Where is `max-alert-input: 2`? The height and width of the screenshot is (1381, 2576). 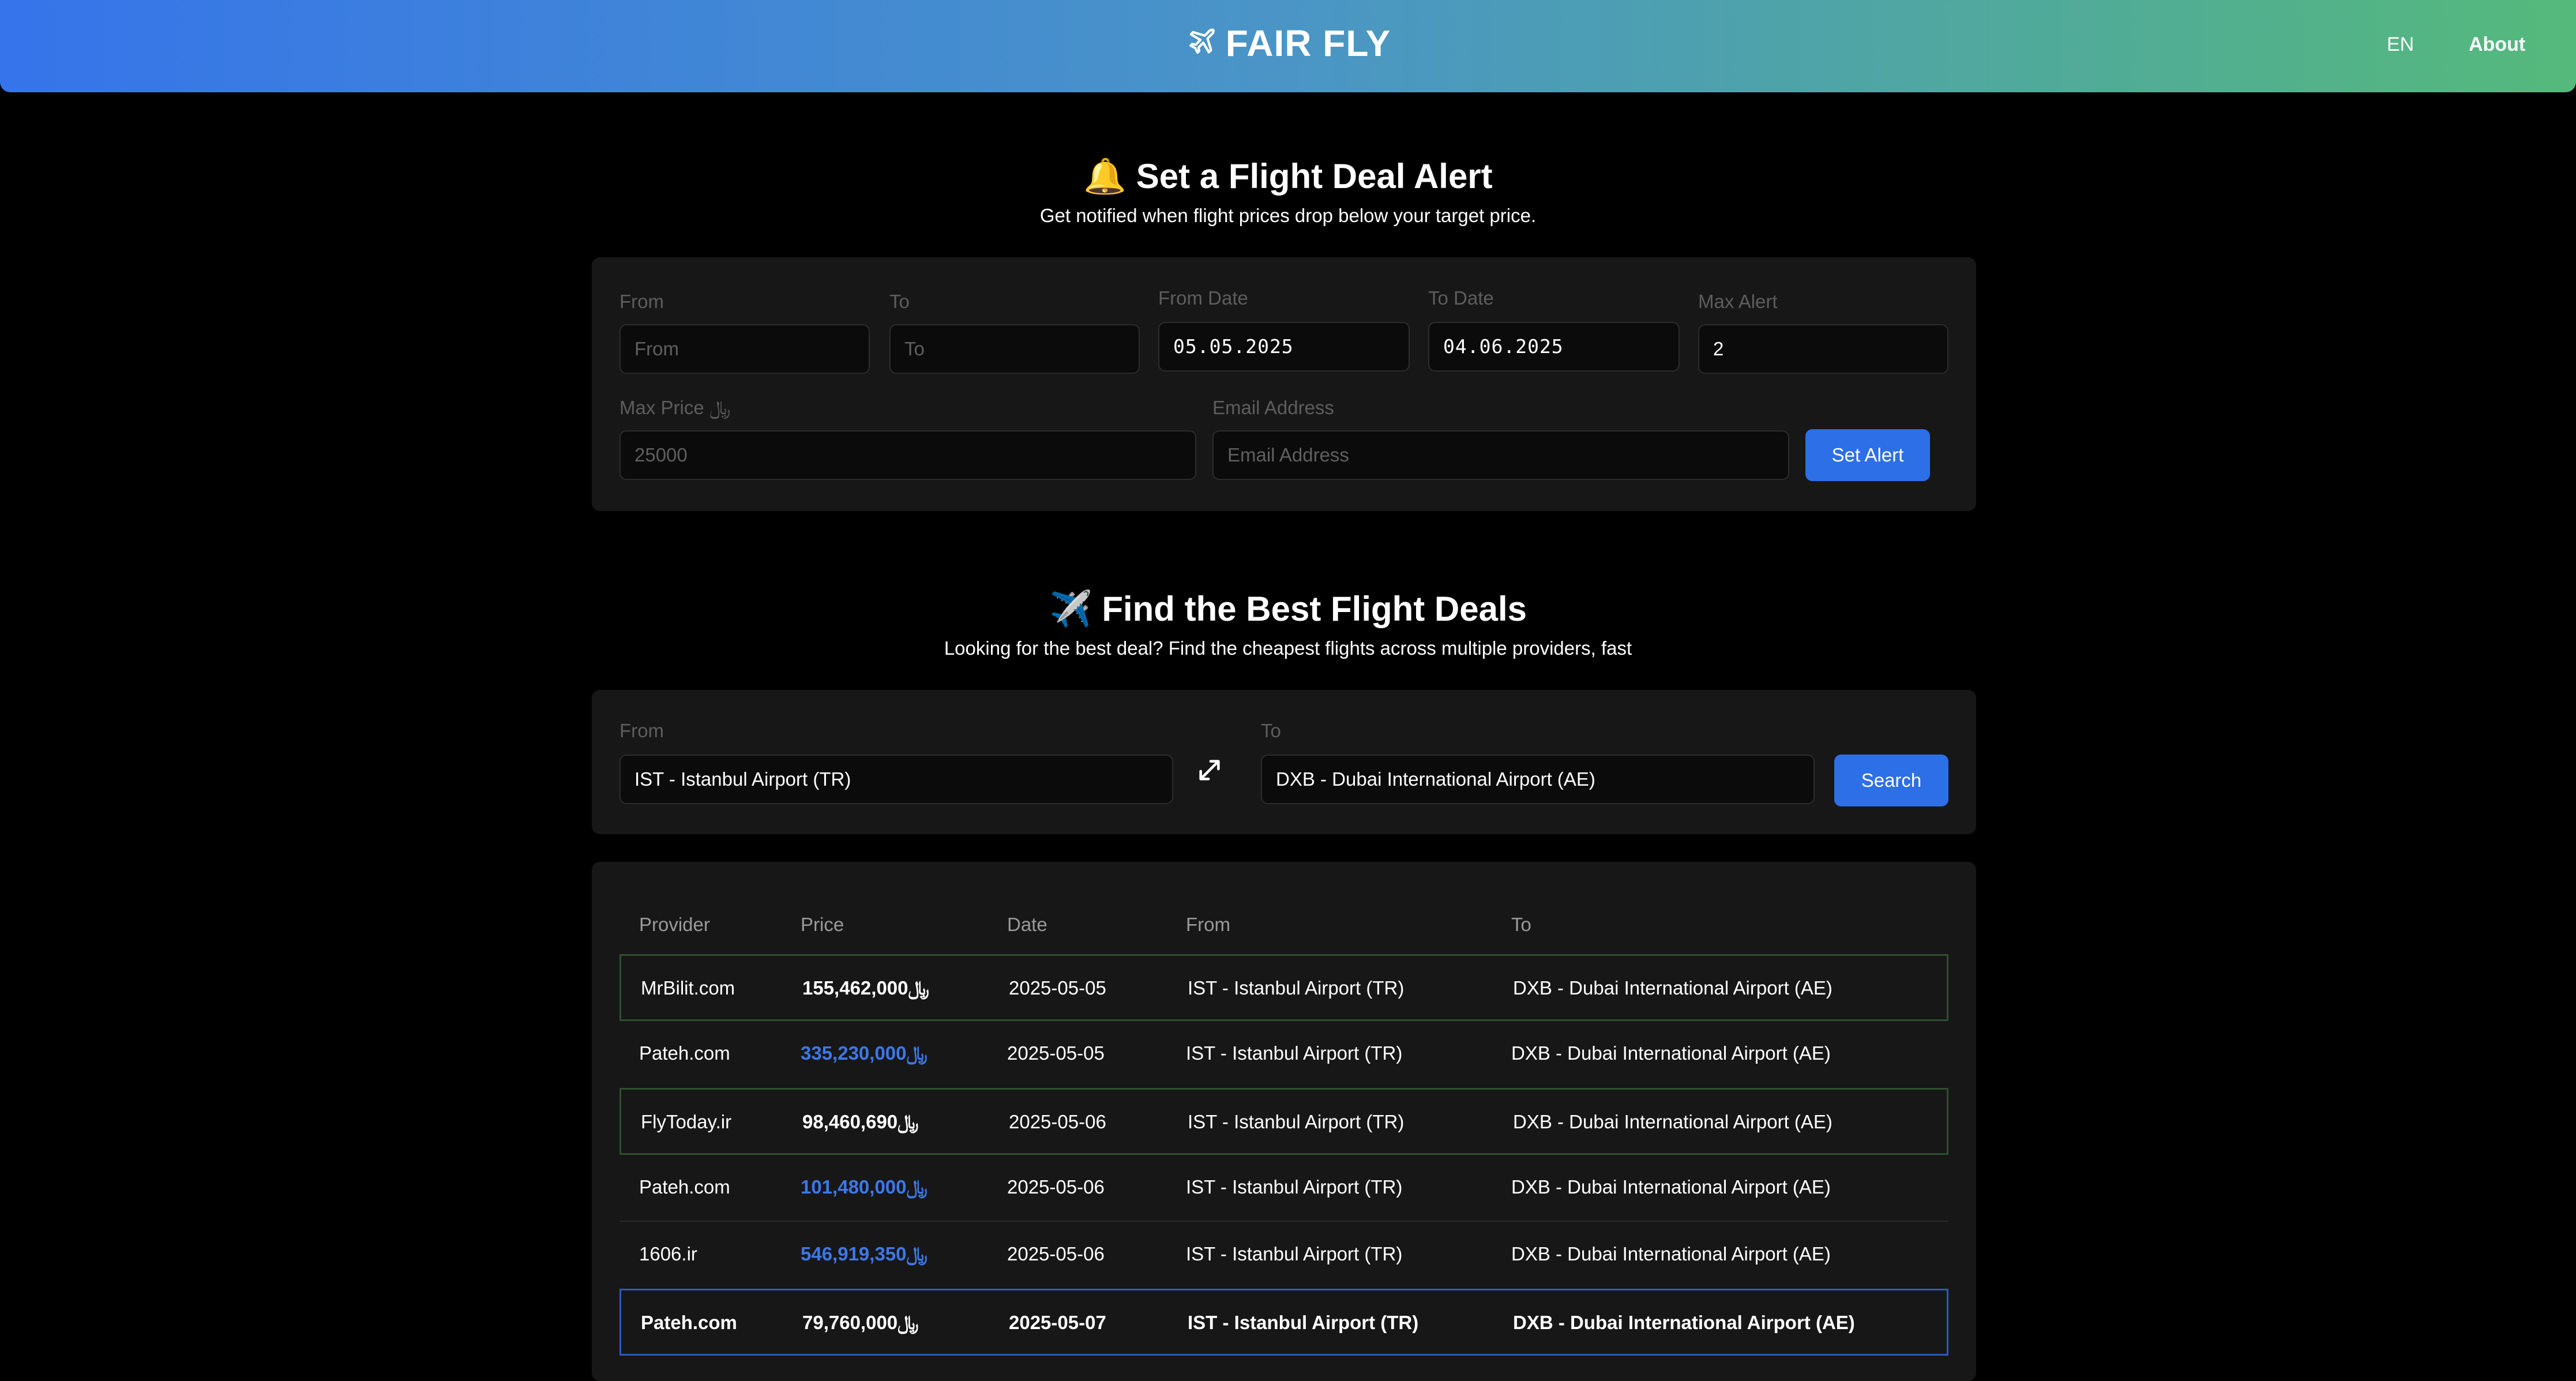 max-alert-input: 2 is located at coordinates (1823, 349).